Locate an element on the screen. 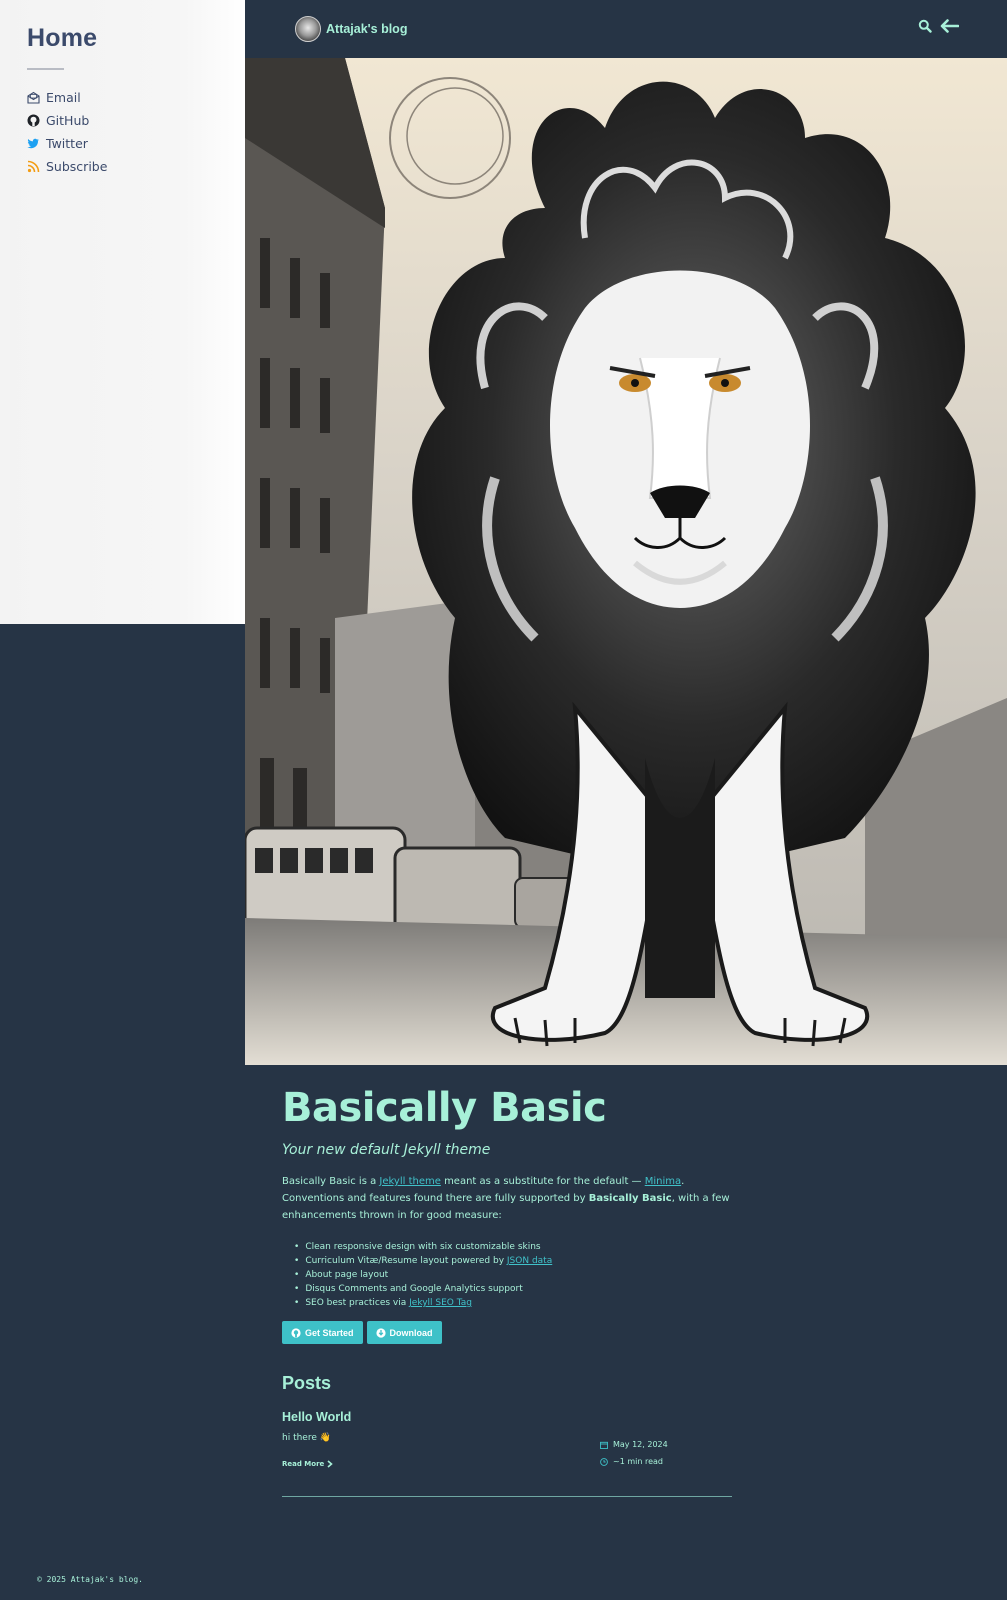  clock-icon is located at coordinates (604, 1461).